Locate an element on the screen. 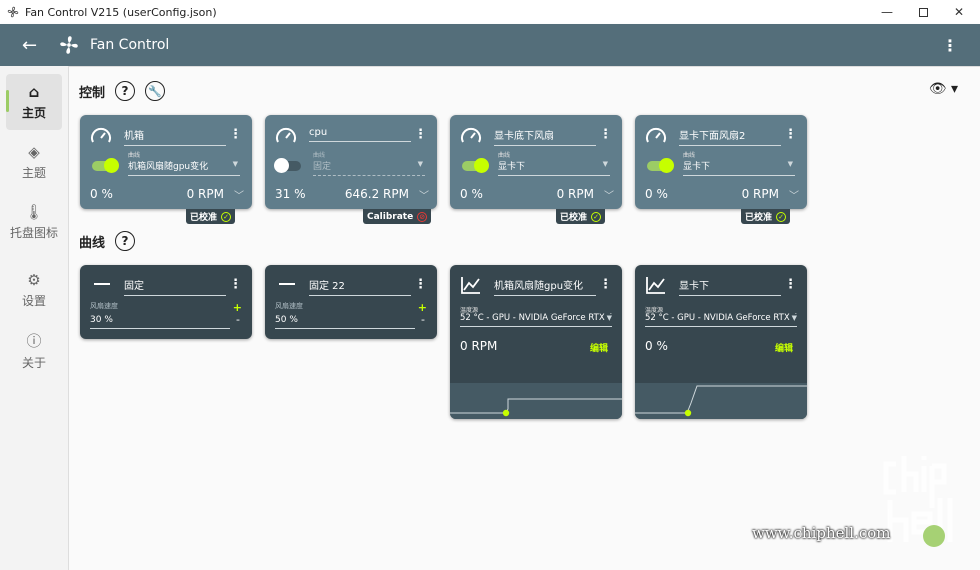  curve-select: 固定 ▼ is located at coordinates (369, 167).